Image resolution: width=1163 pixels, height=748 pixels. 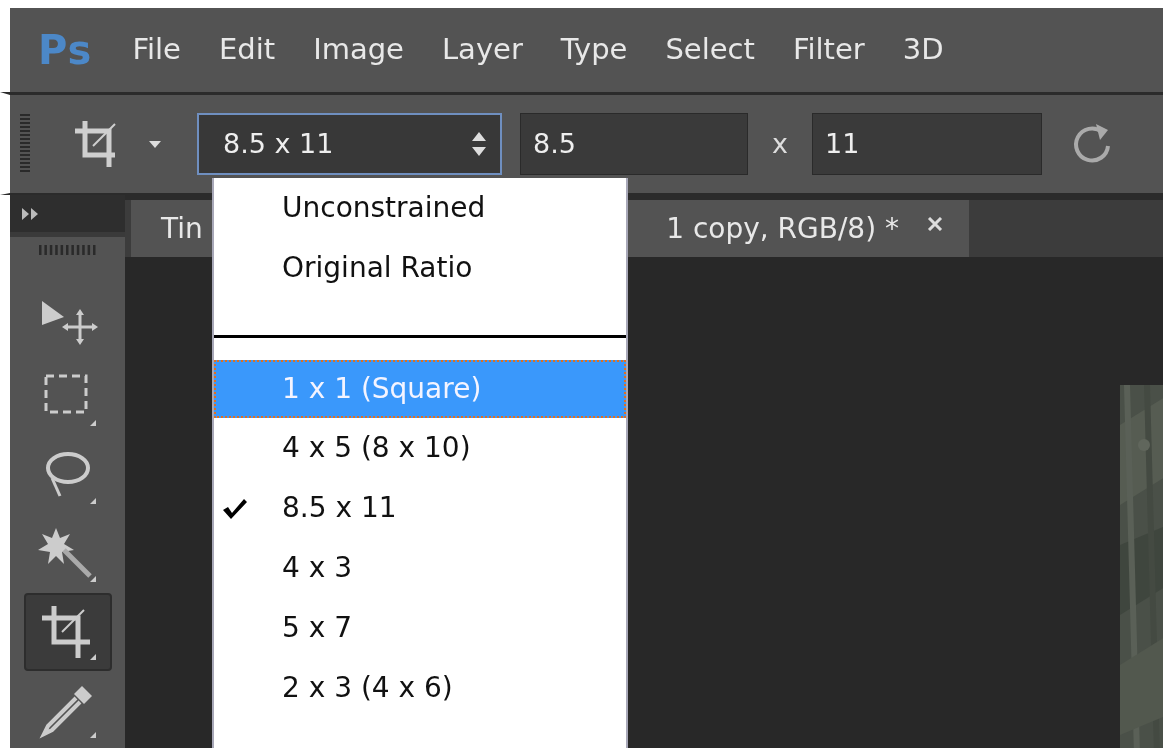 I want to click on times-label: x, so click(x=780, y=143).